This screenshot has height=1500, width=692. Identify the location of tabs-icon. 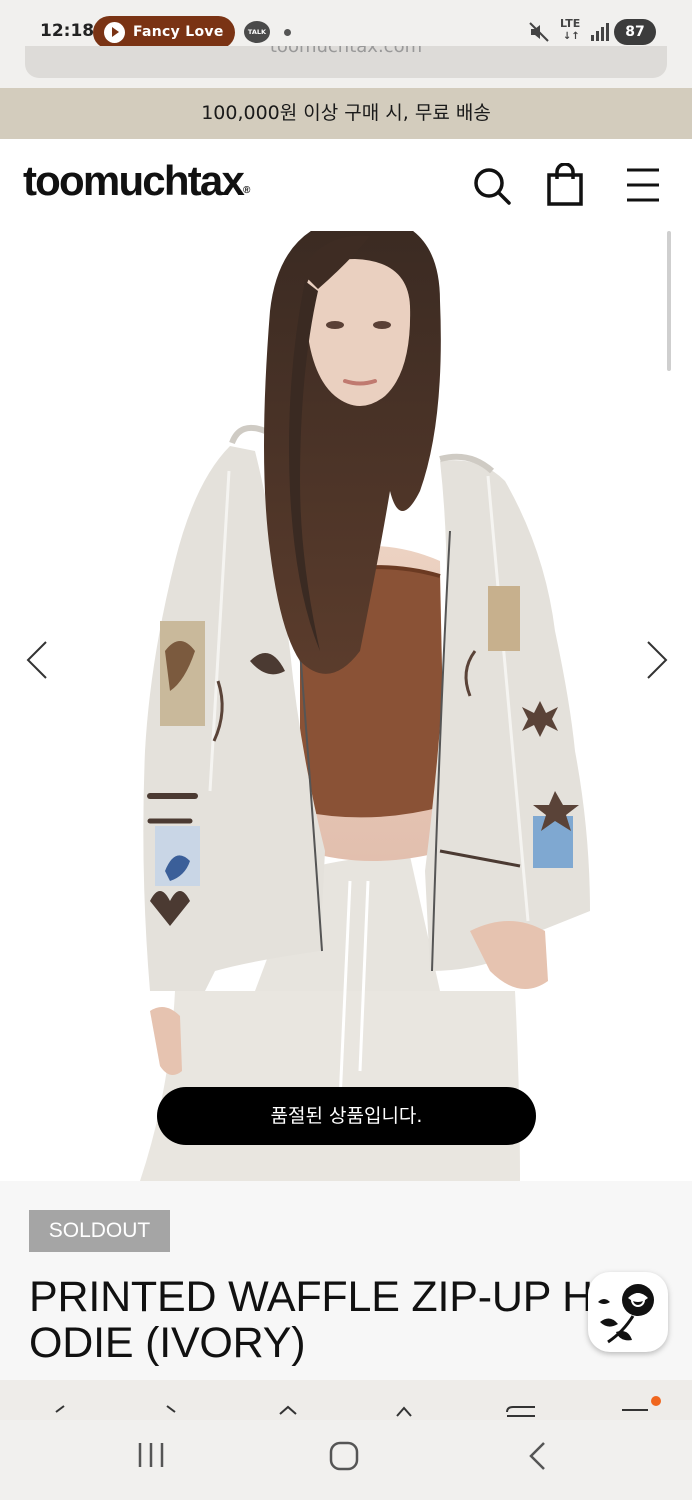
(521, 1412).